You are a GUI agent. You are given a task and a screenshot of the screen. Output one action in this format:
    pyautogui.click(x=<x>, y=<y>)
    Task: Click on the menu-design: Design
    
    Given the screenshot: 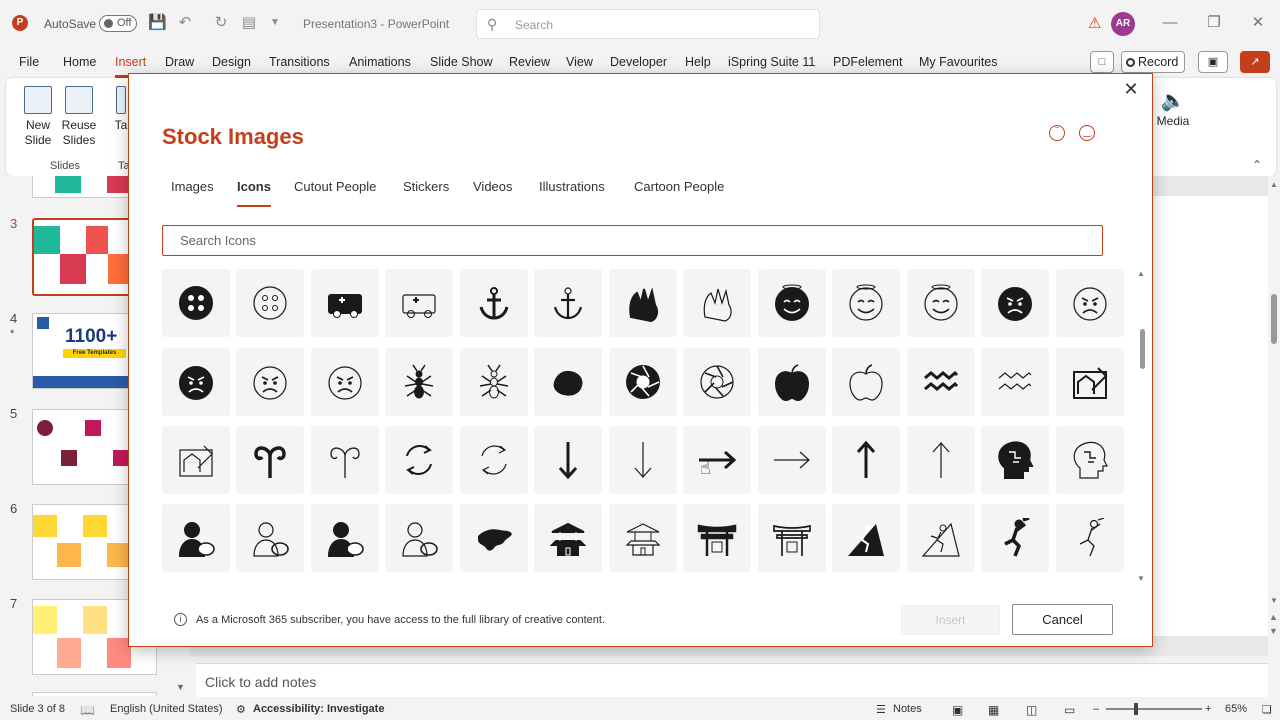 What is the action you would take?
    pyautogui.click(x=231, y=62)
    